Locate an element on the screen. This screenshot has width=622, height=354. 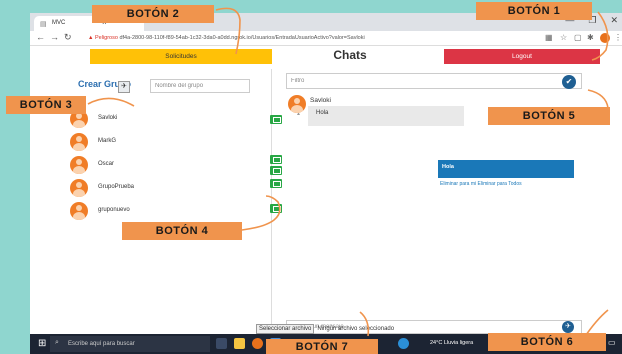
list-item: MarkG is located at coordinates (170, 143).